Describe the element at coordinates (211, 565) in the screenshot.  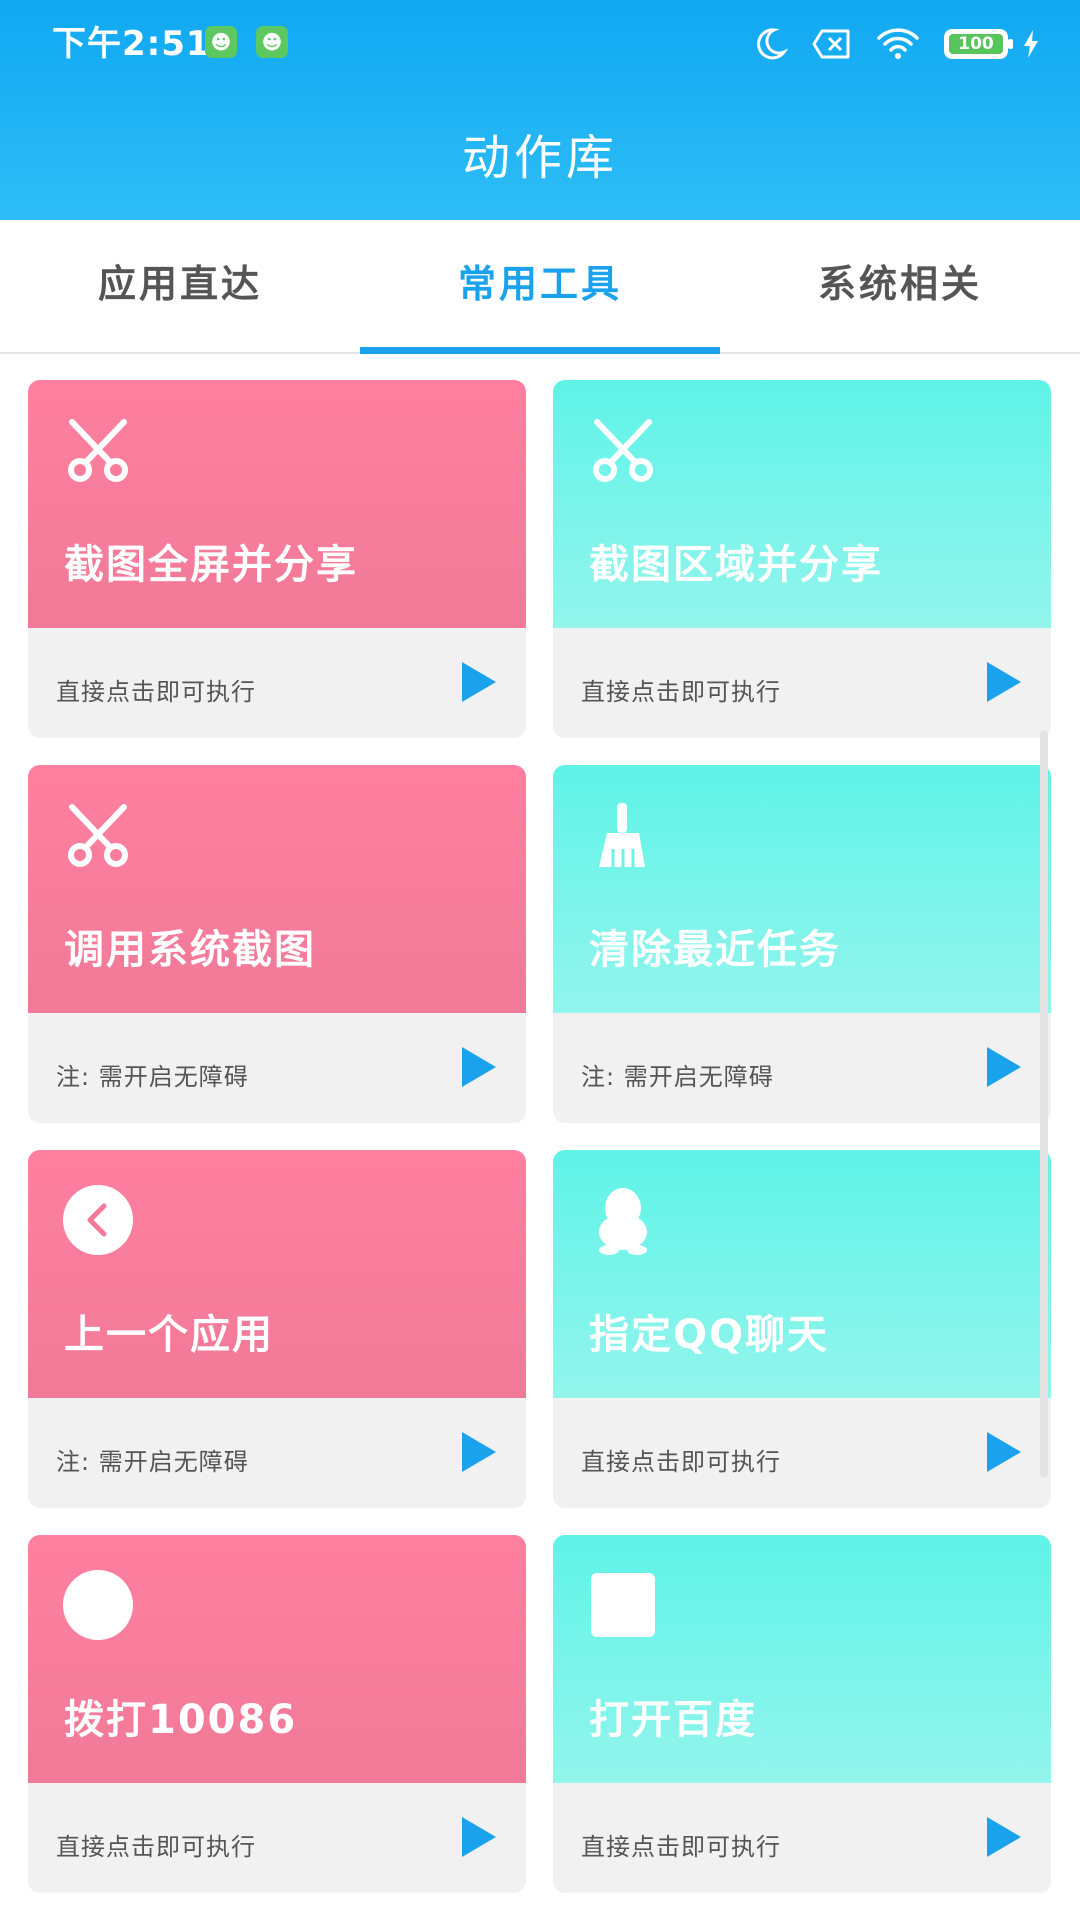
I see `card-title: 截图全屏并分享` at that location.